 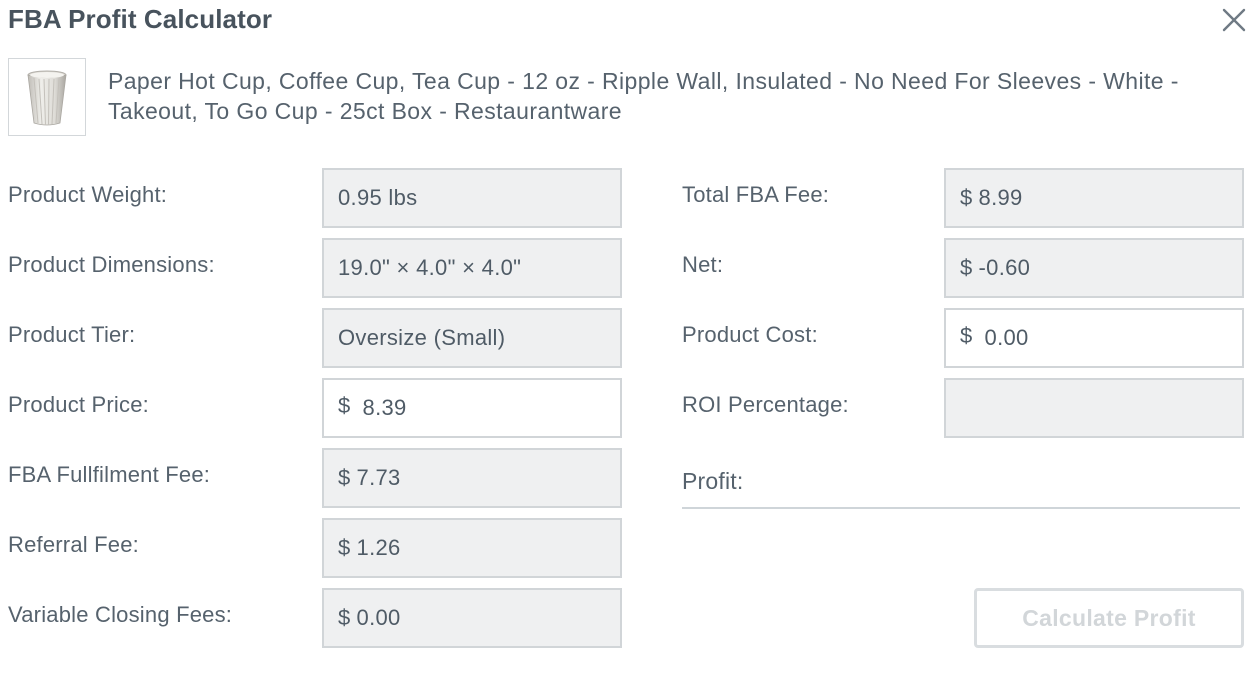 I want to click on product-weight-label: Product Weight:, so click(x=88, y=194).